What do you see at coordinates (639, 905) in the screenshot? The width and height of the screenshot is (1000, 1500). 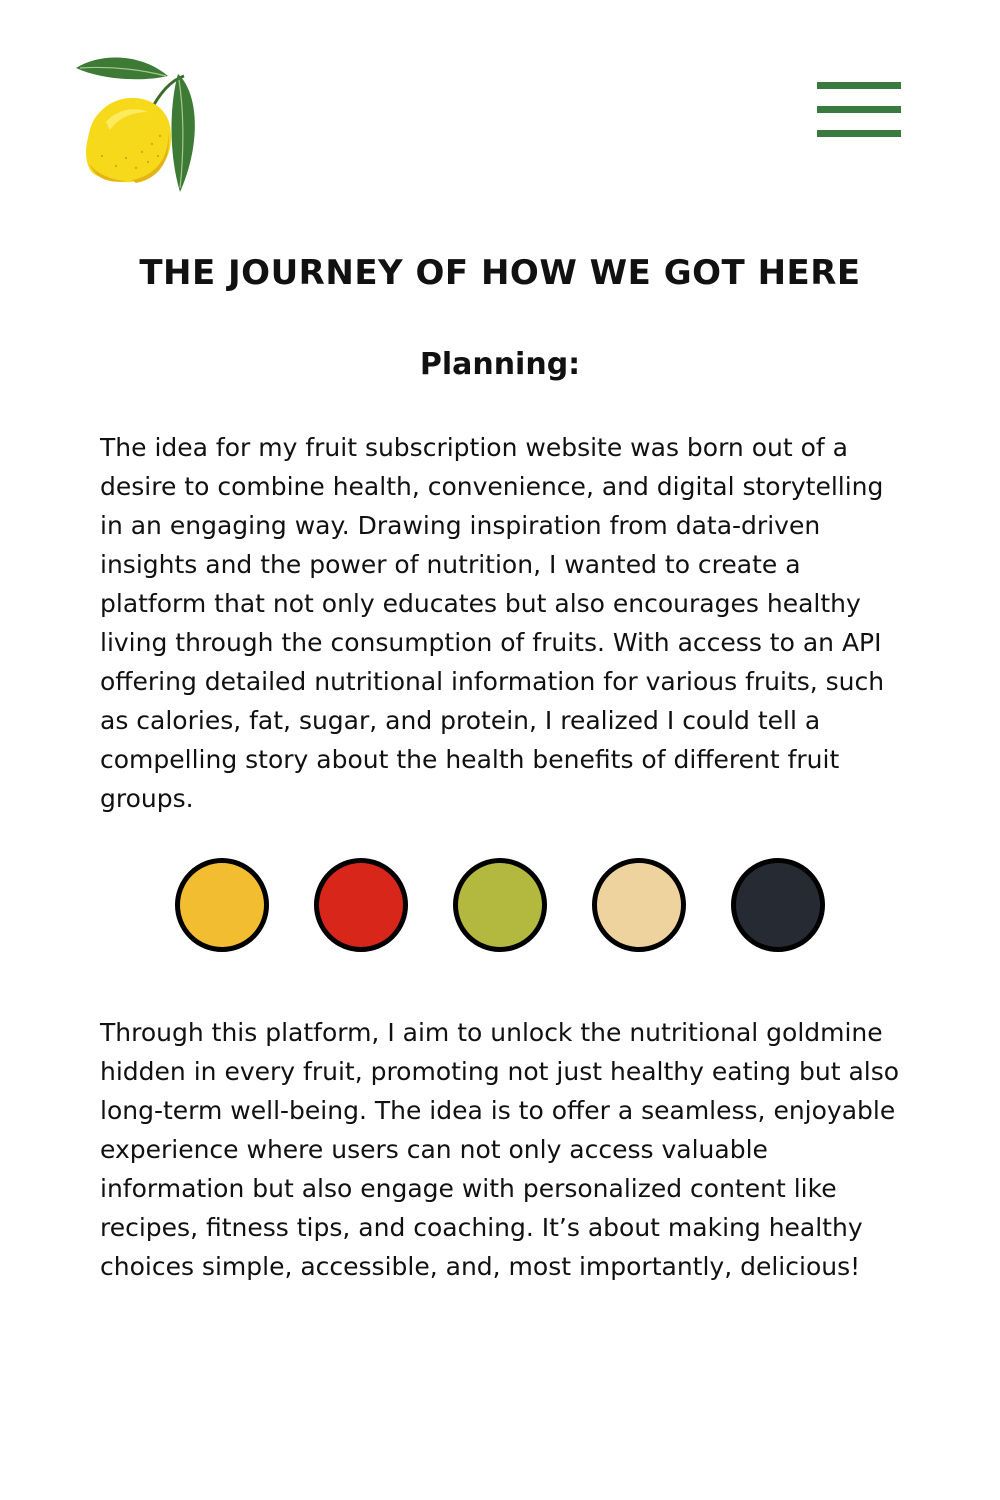 I see `color-swatch-cream` at bounding box center [639, 905].